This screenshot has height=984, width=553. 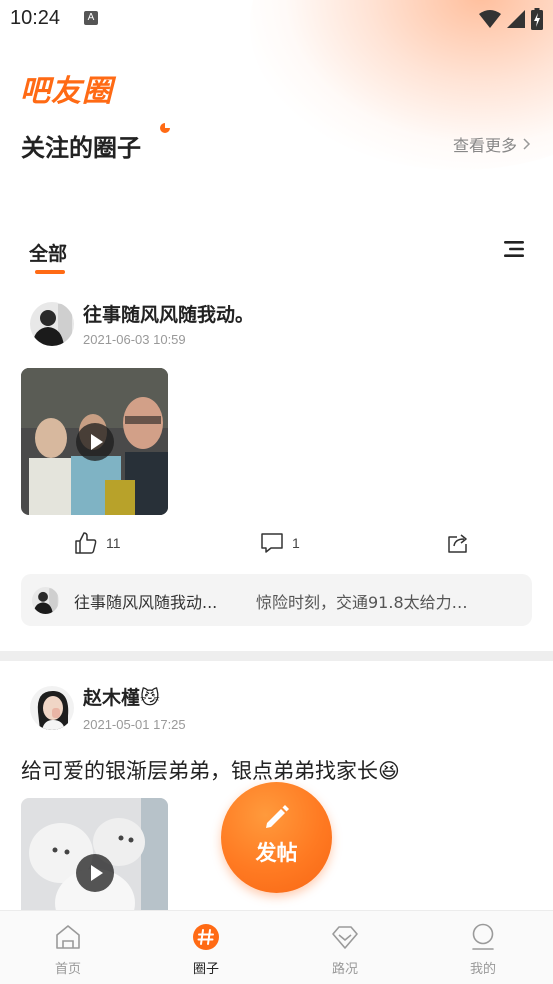 What do you see at coordinates (276, 853) in the screenshot?
I see `create-post-label: 发帖` at bounding box center [276, 853].